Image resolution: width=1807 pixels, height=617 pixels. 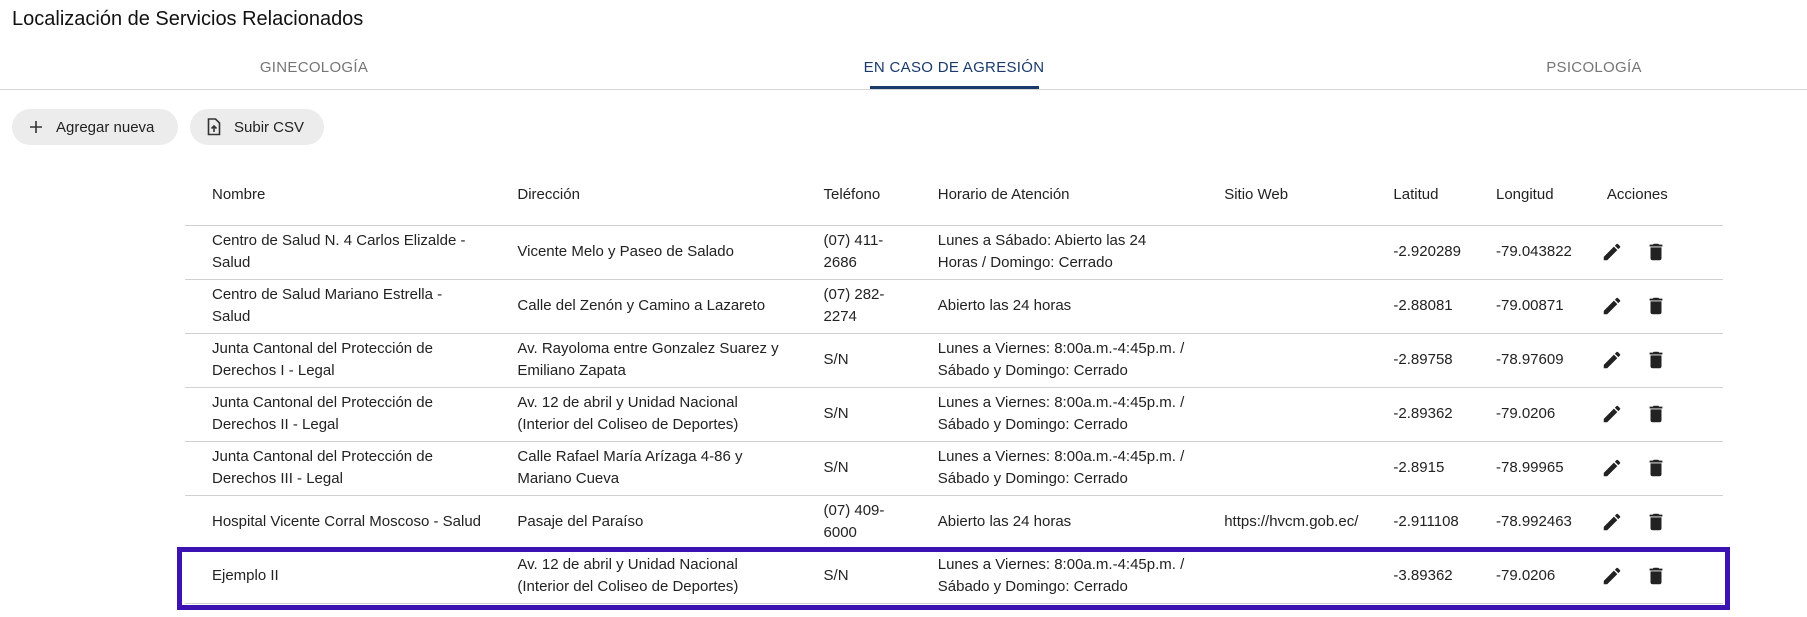 I want to click on cell-latitud: -2.911108, so click(x=1417, y=522).